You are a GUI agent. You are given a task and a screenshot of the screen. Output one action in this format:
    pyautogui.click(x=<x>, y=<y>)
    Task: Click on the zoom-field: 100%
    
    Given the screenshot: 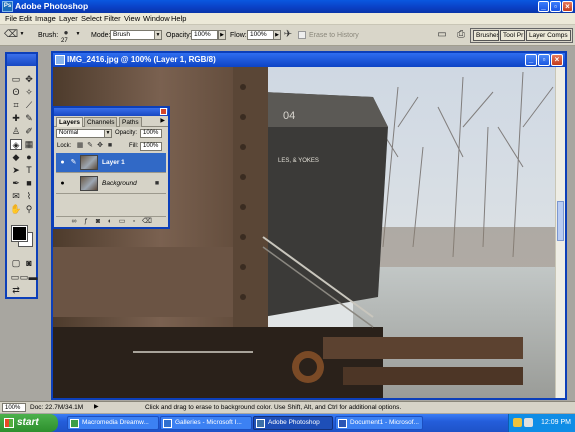 What is the action you would take?
    pyautogui.click(x=14, y=407)
    